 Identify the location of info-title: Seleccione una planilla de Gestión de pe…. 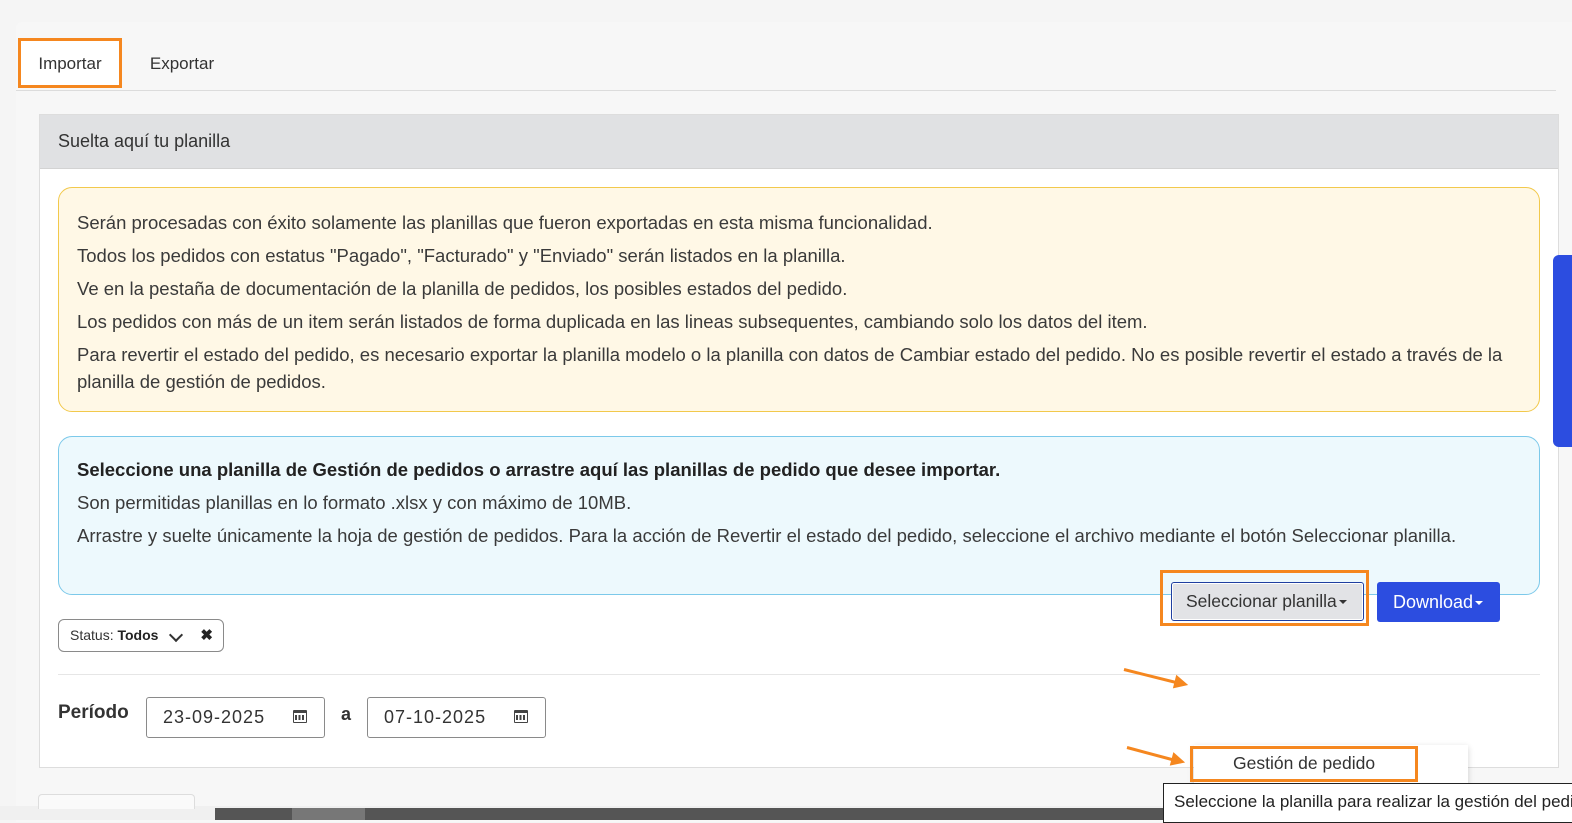
(539, 469).